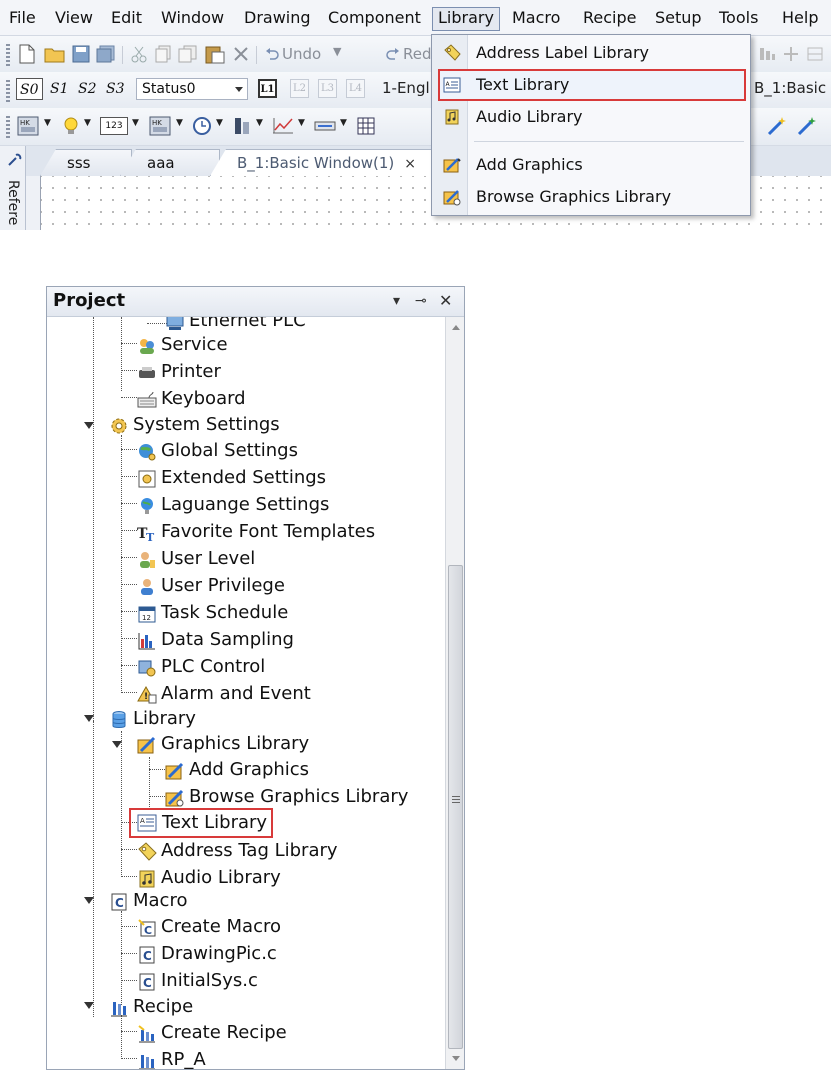  I want to click on pin-icon: ⊸, so click(421, 301).